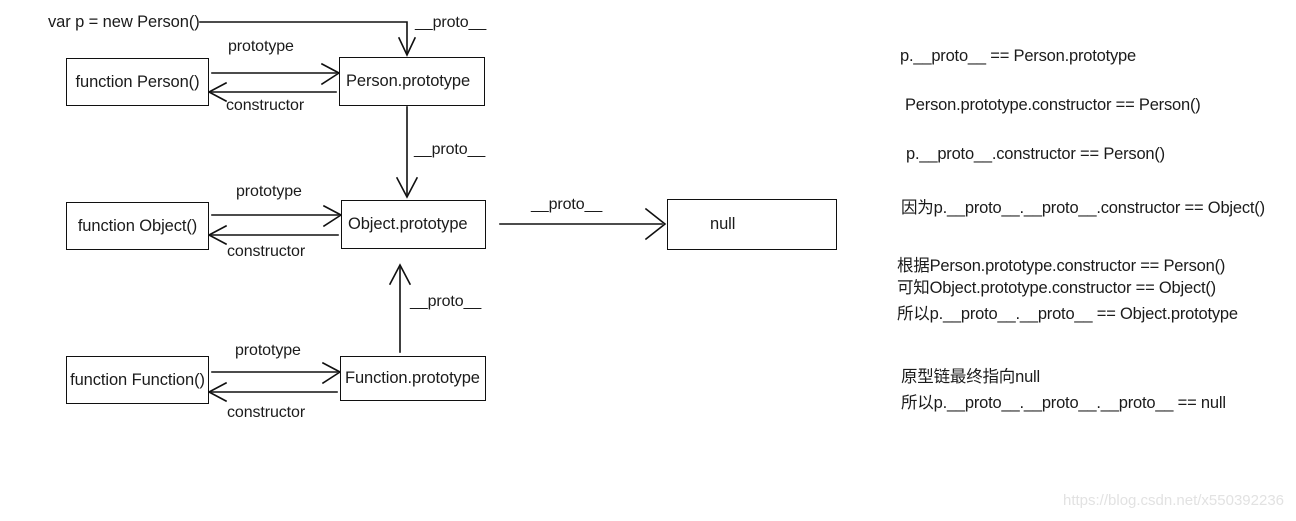  I want to click on node-function-prototype-label: Function.prototype, so click(412, 378).